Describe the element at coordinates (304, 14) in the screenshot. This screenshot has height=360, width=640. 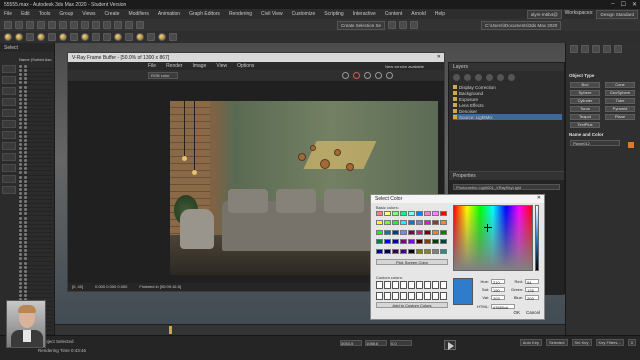
I see `menu-customize: Customize` at that location.